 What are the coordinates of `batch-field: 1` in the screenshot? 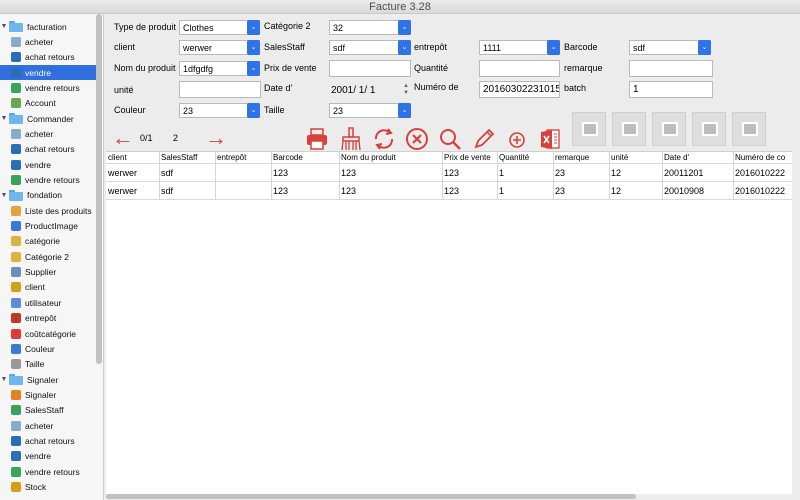 It's located at (671, 89).